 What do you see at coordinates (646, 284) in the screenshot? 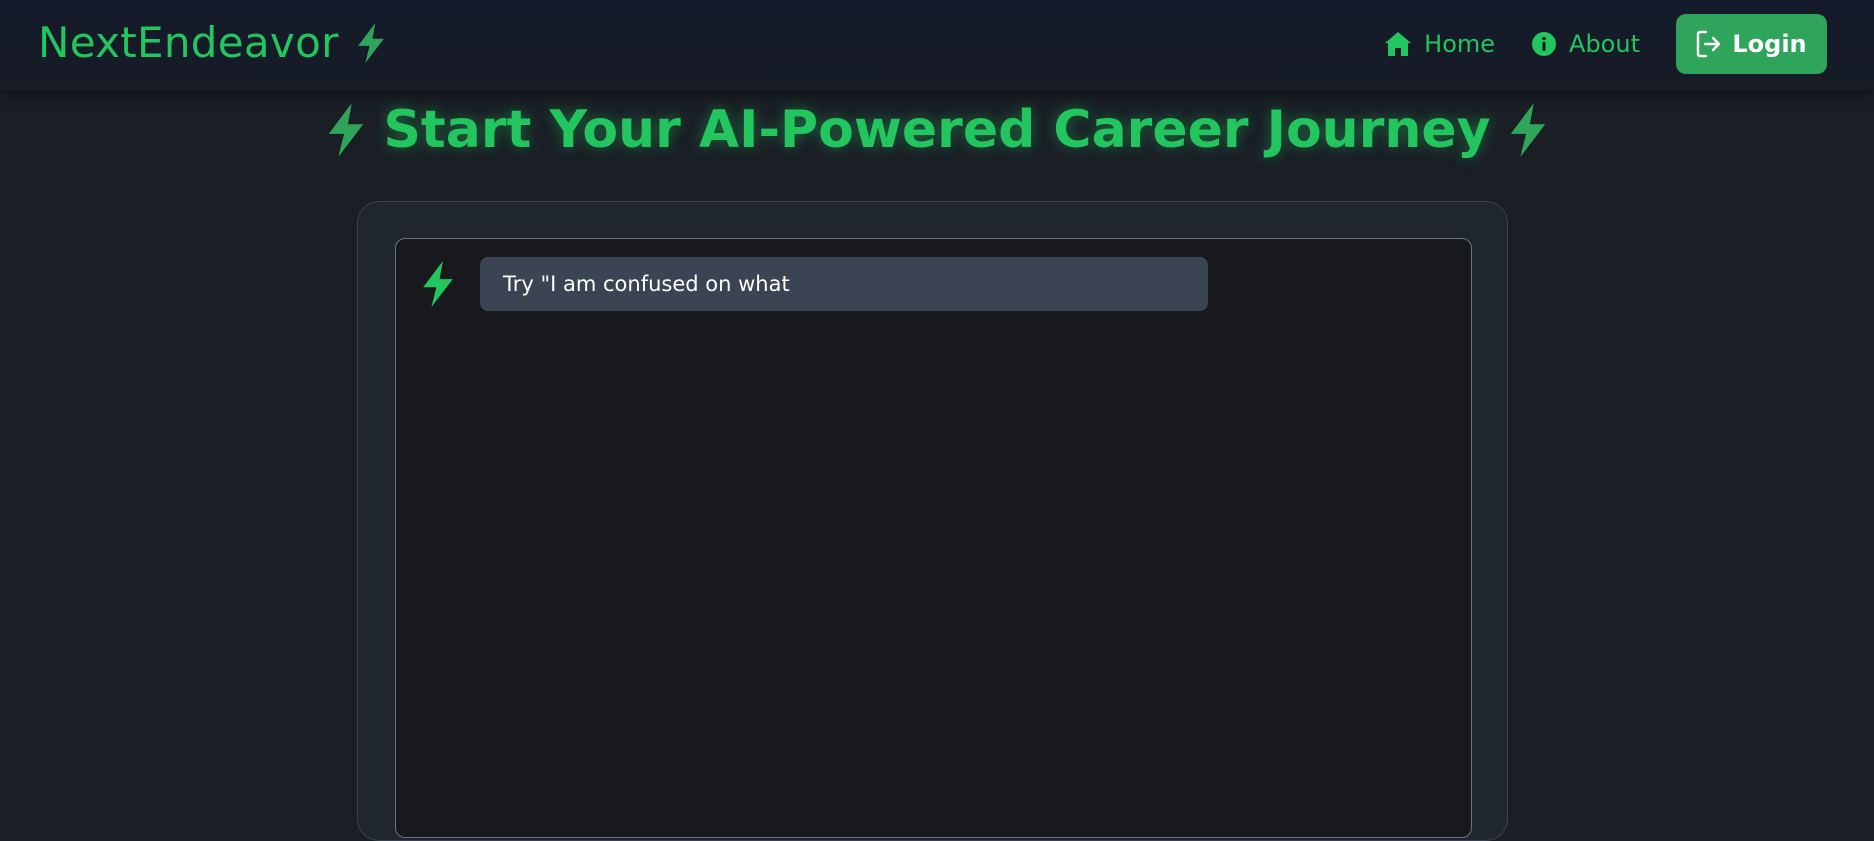
I see `message-text: Try "I am confused on what` at bounding box center [646, 284].